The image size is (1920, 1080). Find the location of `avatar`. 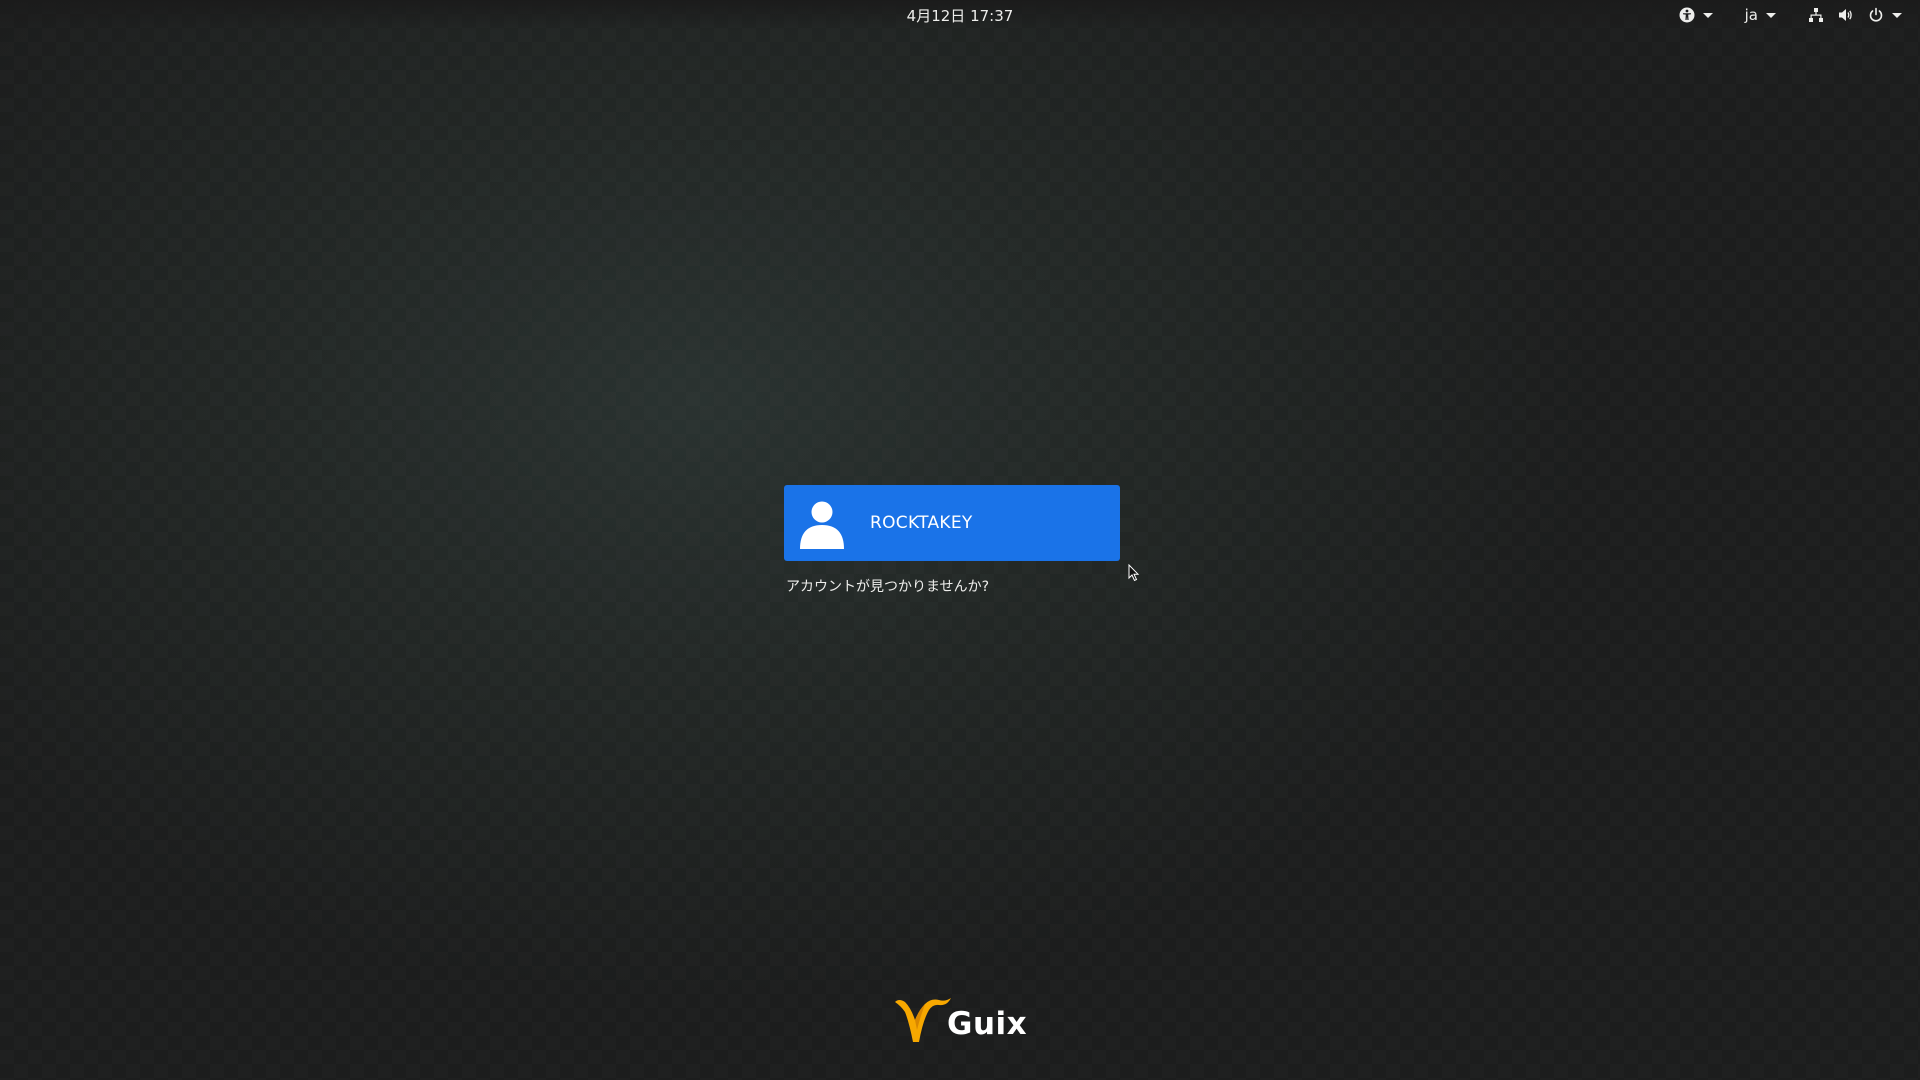

avatar is located at coordinates (822, 523).